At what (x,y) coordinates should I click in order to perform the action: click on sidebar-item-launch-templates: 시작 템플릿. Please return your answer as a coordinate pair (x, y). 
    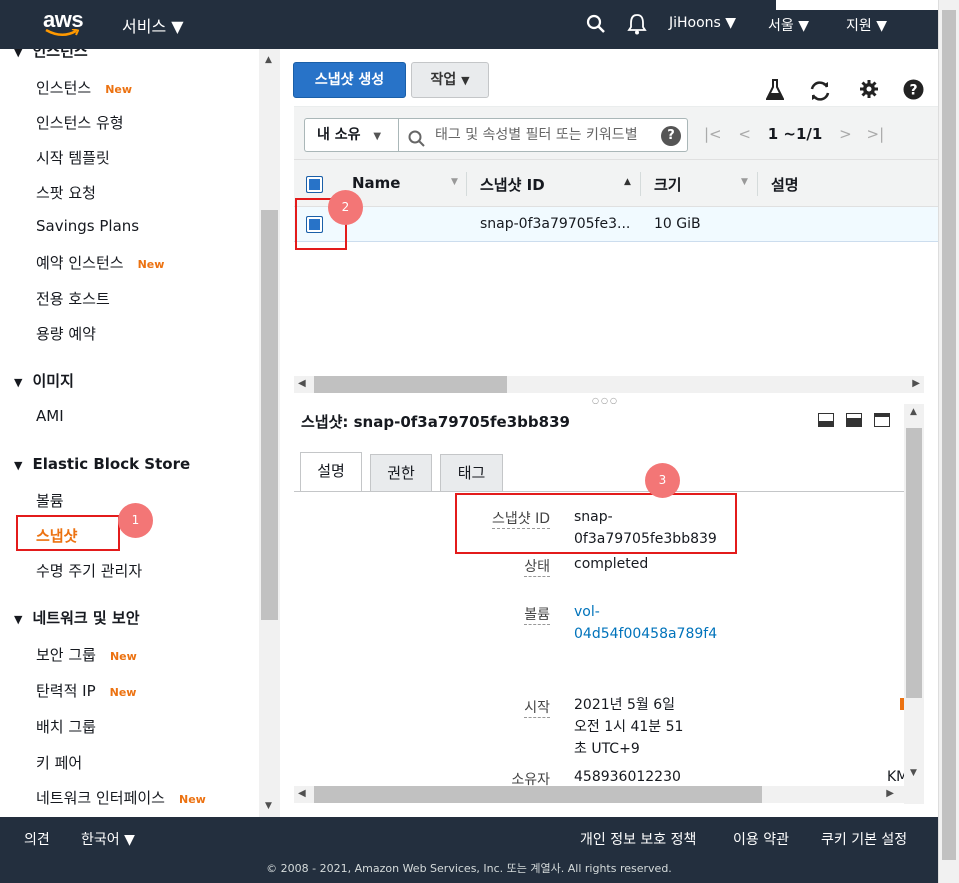
    Looking at the image, I should click on (73, 157).